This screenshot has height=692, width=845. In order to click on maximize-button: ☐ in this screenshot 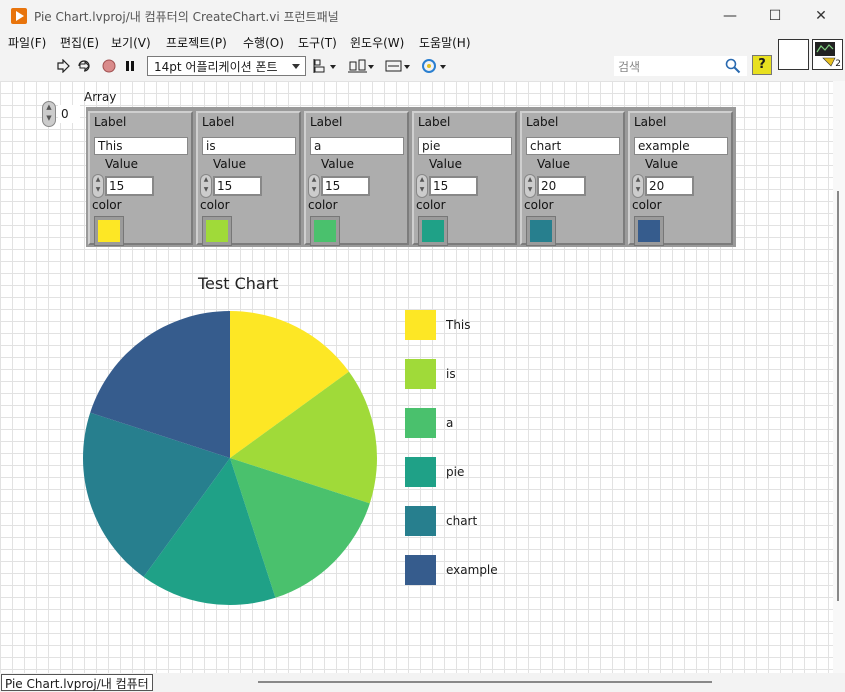, I will do `click(775, 16)`.